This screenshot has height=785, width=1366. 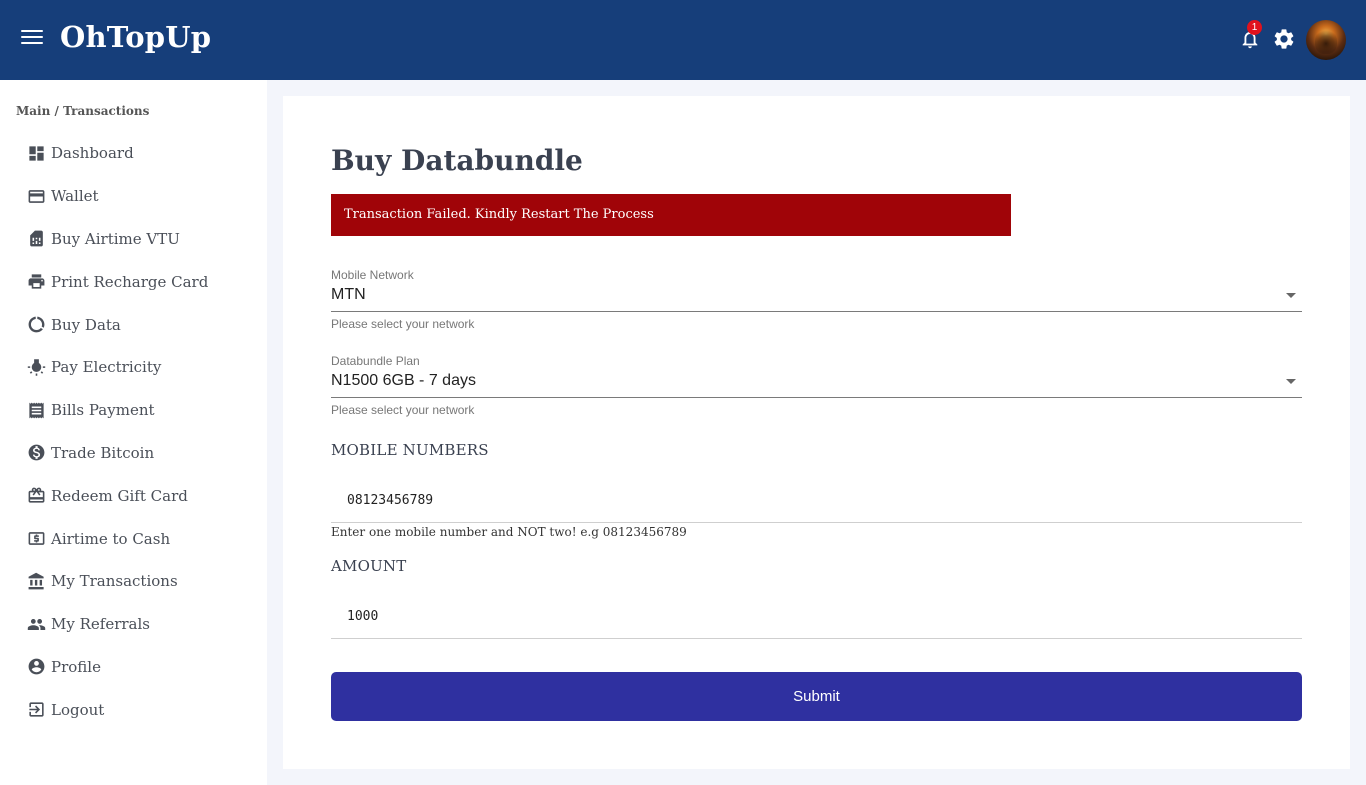 I want to click on sidebar-item-my-referrals: My Referrals, so click(x=133, y=624).